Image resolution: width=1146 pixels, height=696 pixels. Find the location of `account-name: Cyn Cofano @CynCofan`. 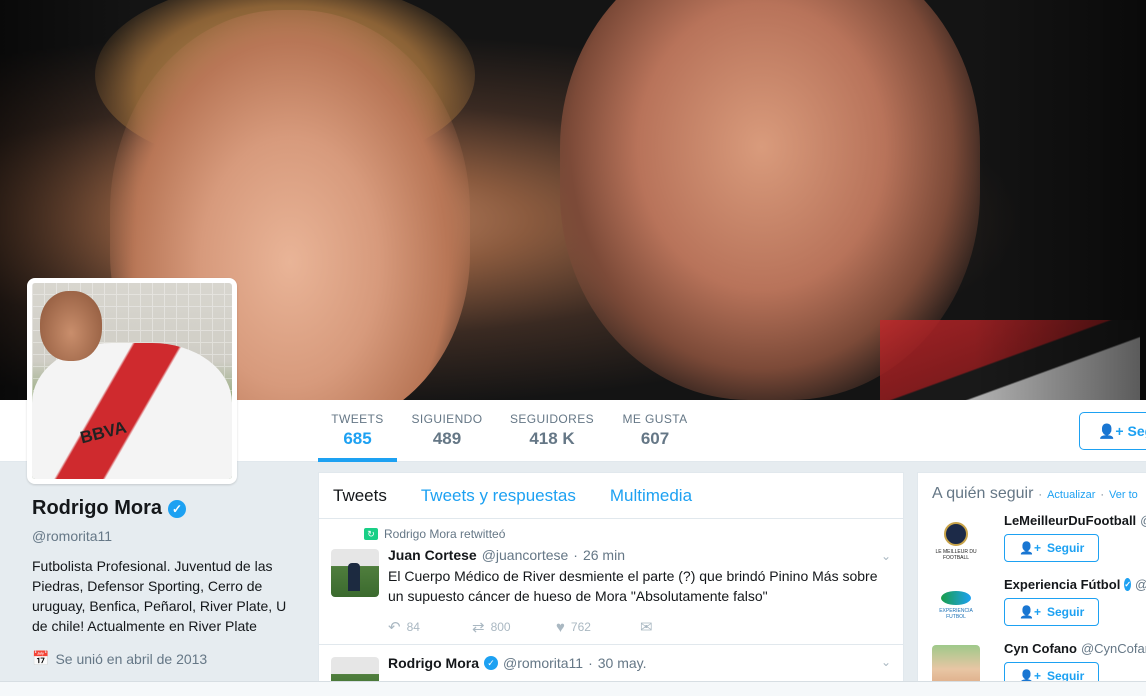

account-name: Cyn Cofano @CynCofan is located at coordinates (1075, 648).